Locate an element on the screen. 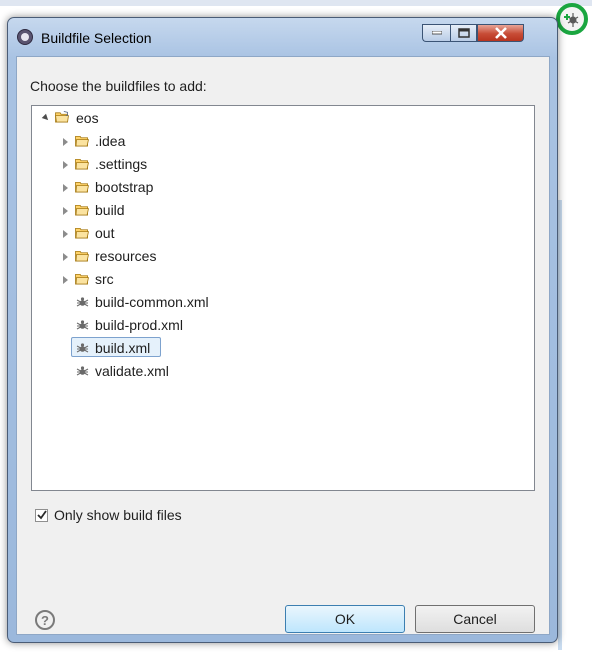  cancel-button: Cancel is located at coordinates (475, 619).